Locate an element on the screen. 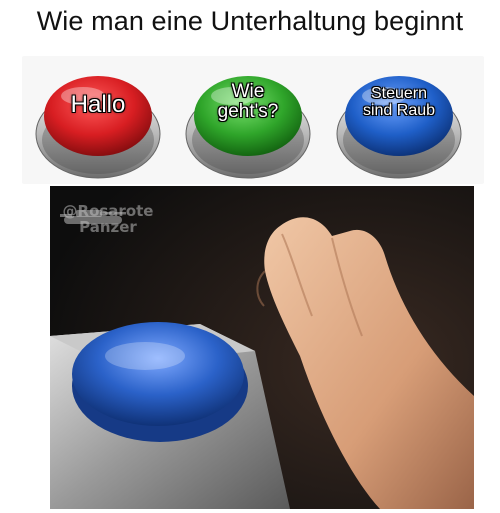  watermark: @Rosarote Panzer is located at coordinates (108, 219).